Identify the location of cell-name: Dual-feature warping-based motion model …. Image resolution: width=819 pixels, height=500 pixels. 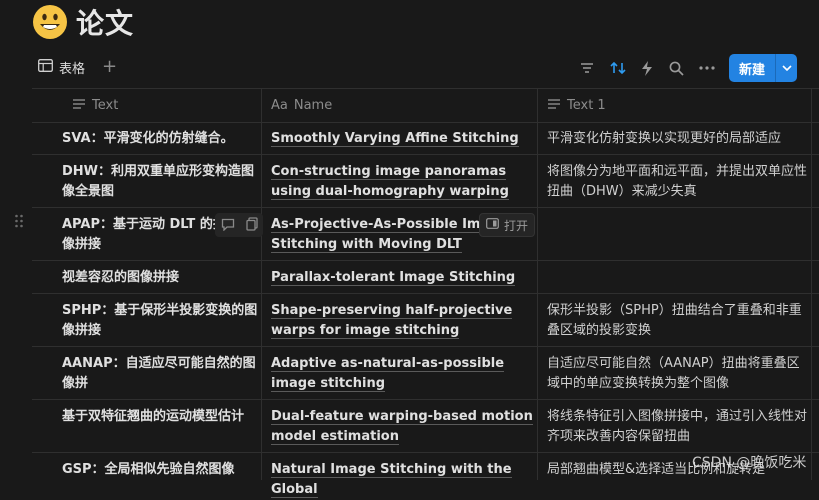
(402, 427).